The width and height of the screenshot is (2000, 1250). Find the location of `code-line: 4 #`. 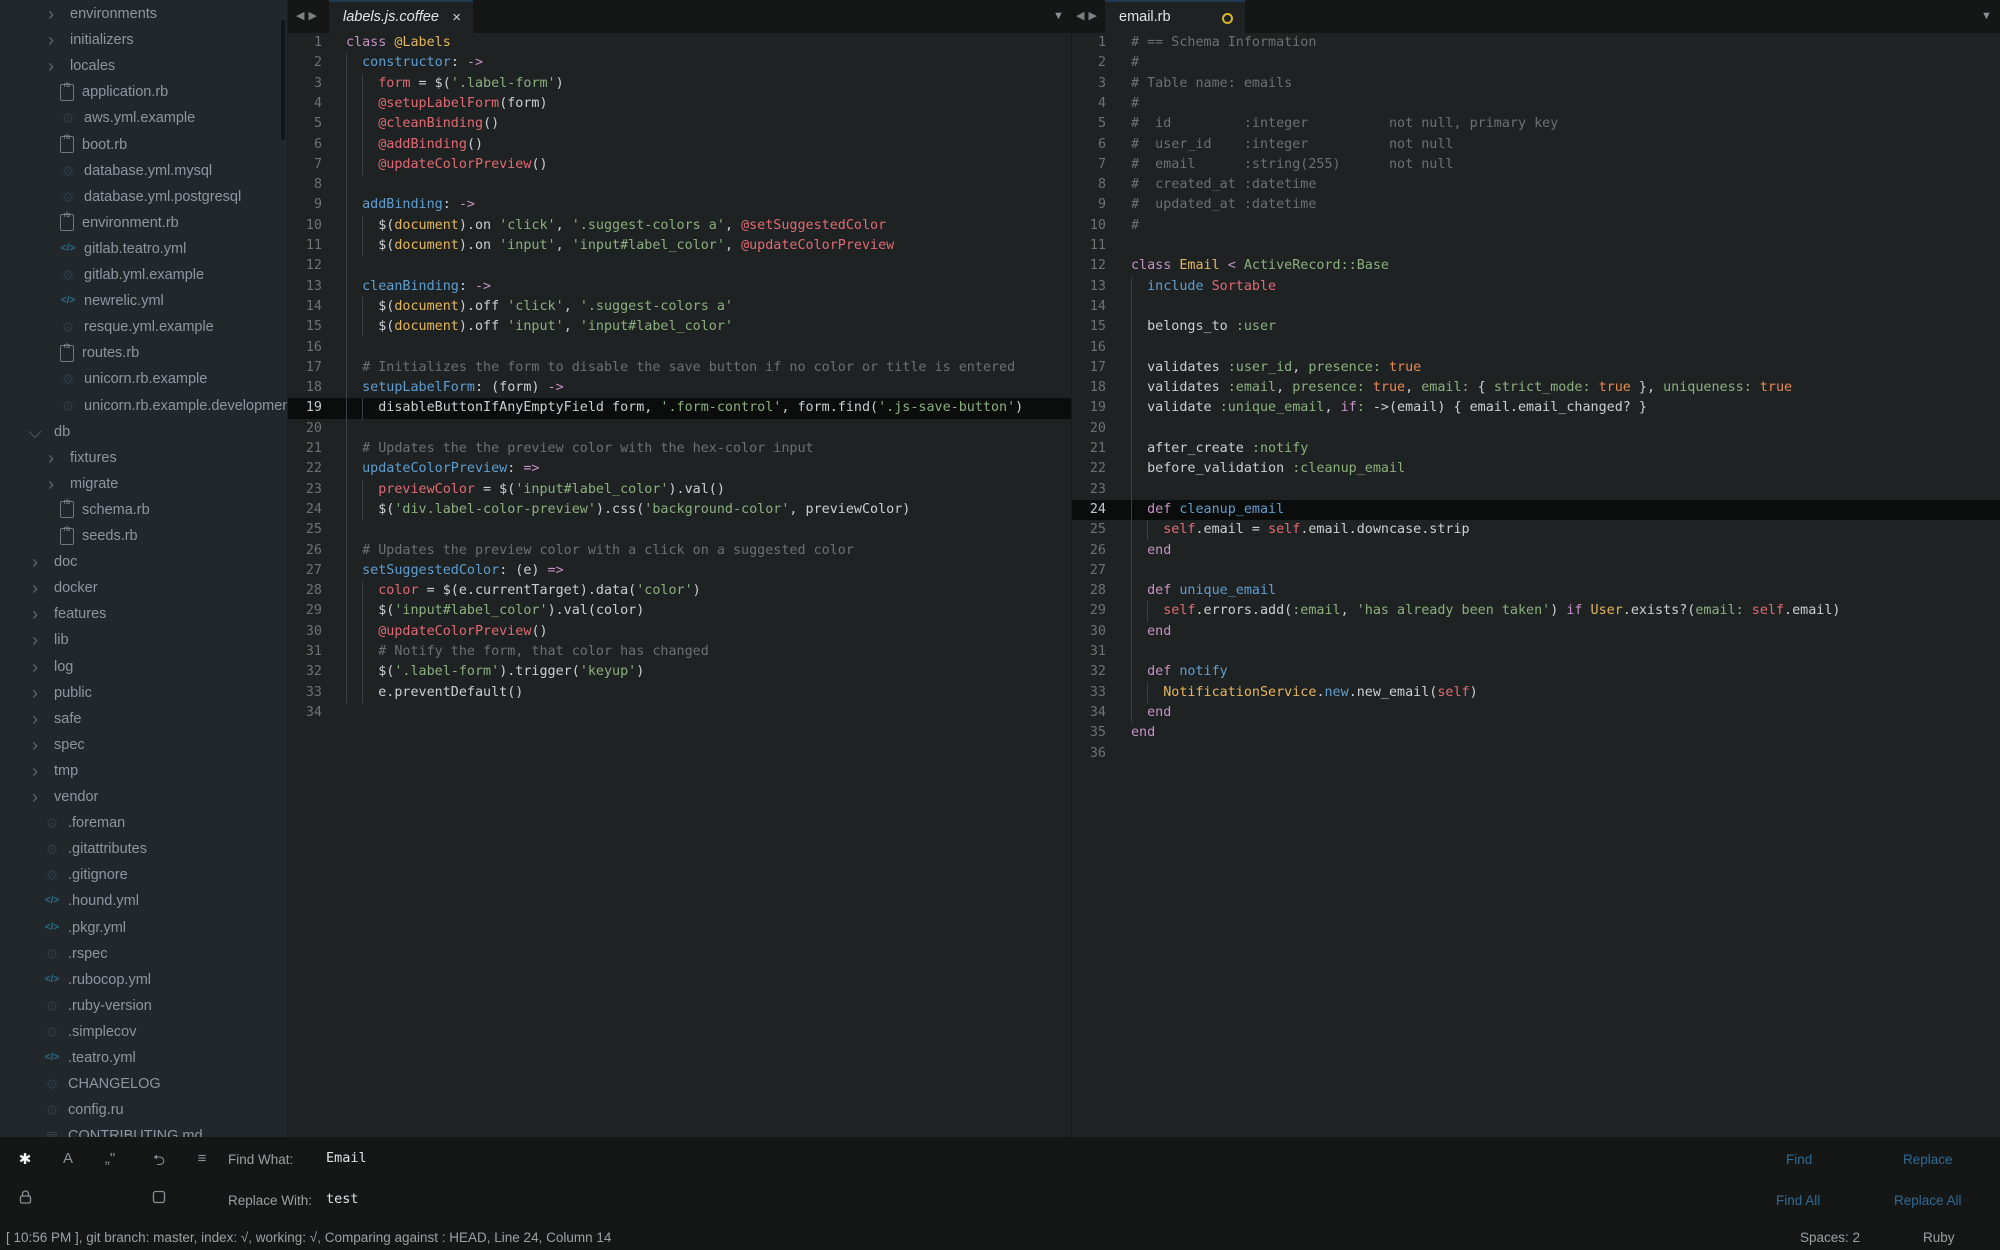

code-line: 4 # is located at coordinates (1536, 104).